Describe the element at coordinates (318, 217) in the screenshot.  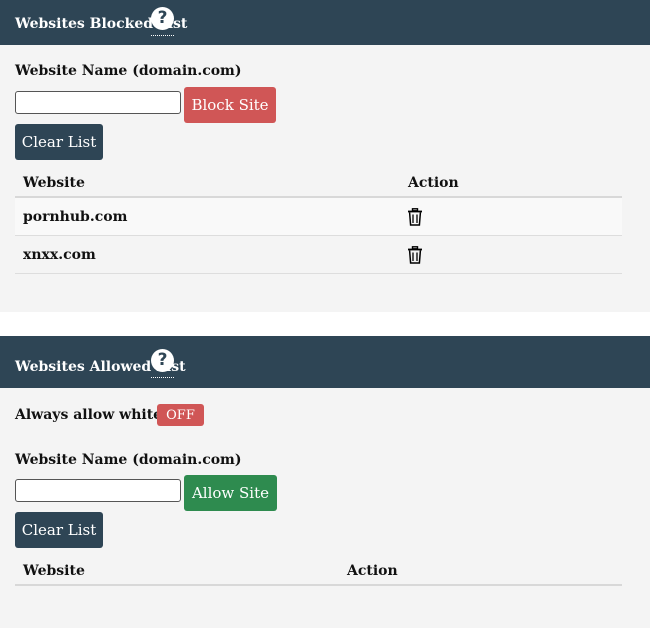
I see `table-row: pornhub.com` at that location.